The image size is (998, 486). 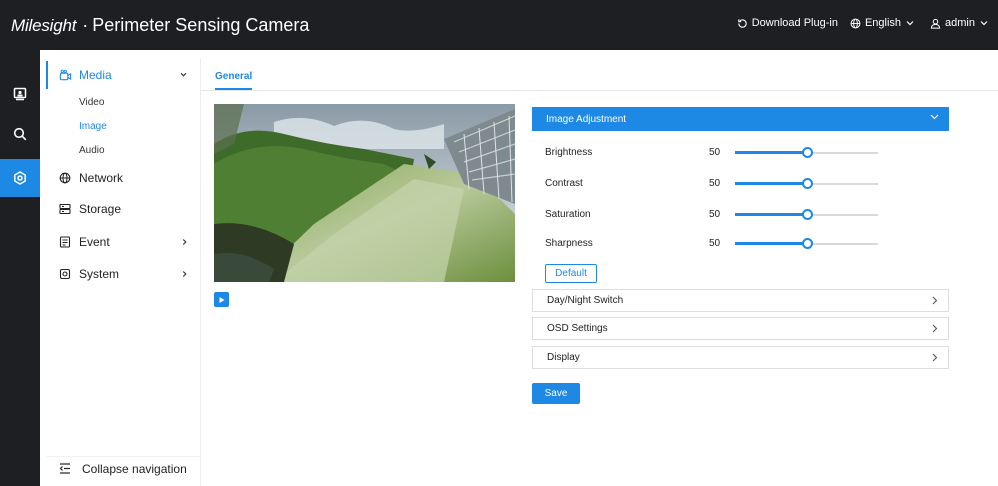 I want to click on contrast-label: Contrast, so click(x=564, y=183).